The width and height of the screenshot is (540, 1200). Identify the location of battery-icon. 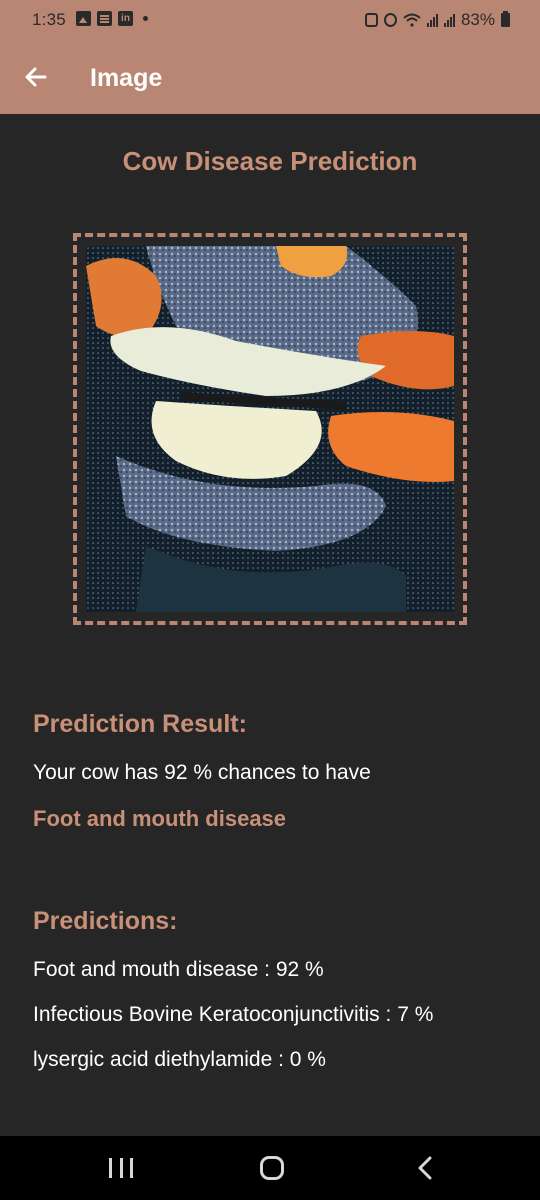
(505, 19).